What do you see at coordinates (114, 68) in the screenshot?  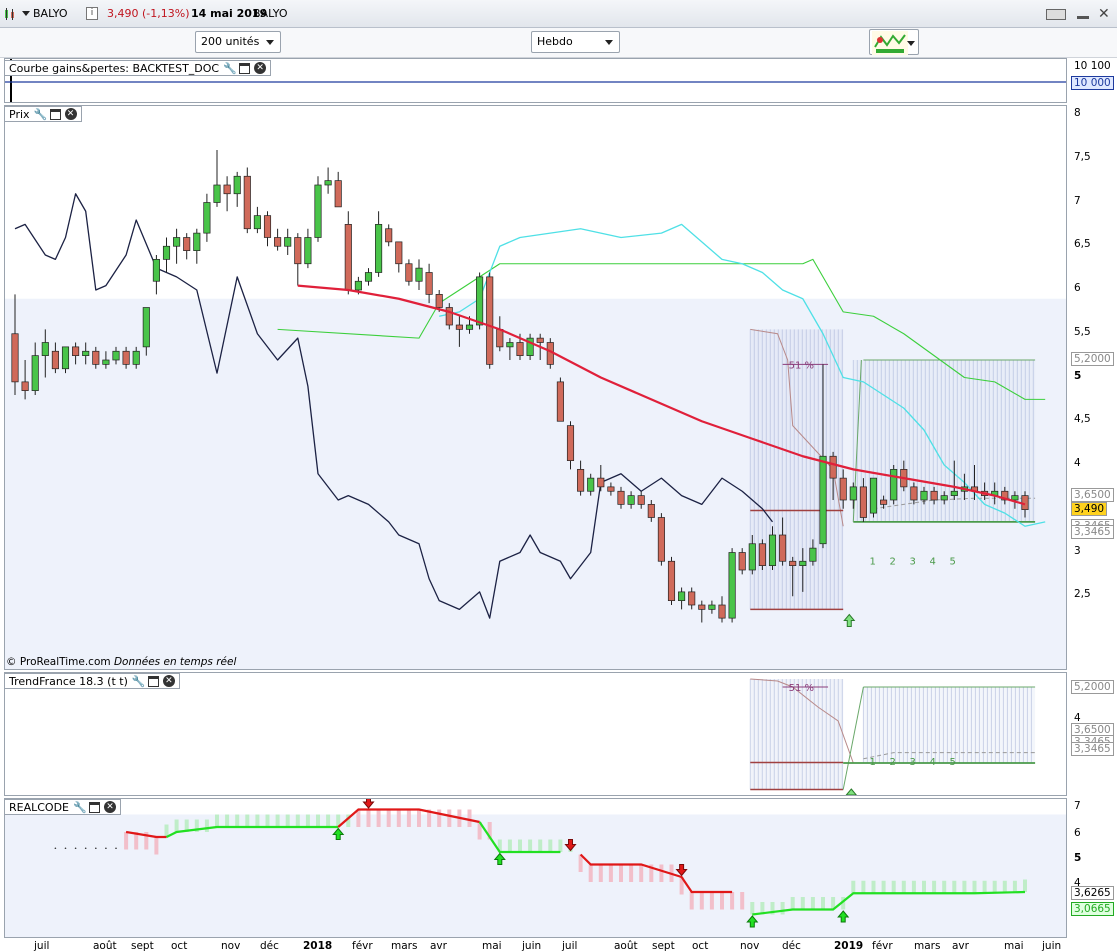 I see `equity-panel-title: Courbe gains&pertes: BACKTEST_DOC` at bounding box center [114, 68].